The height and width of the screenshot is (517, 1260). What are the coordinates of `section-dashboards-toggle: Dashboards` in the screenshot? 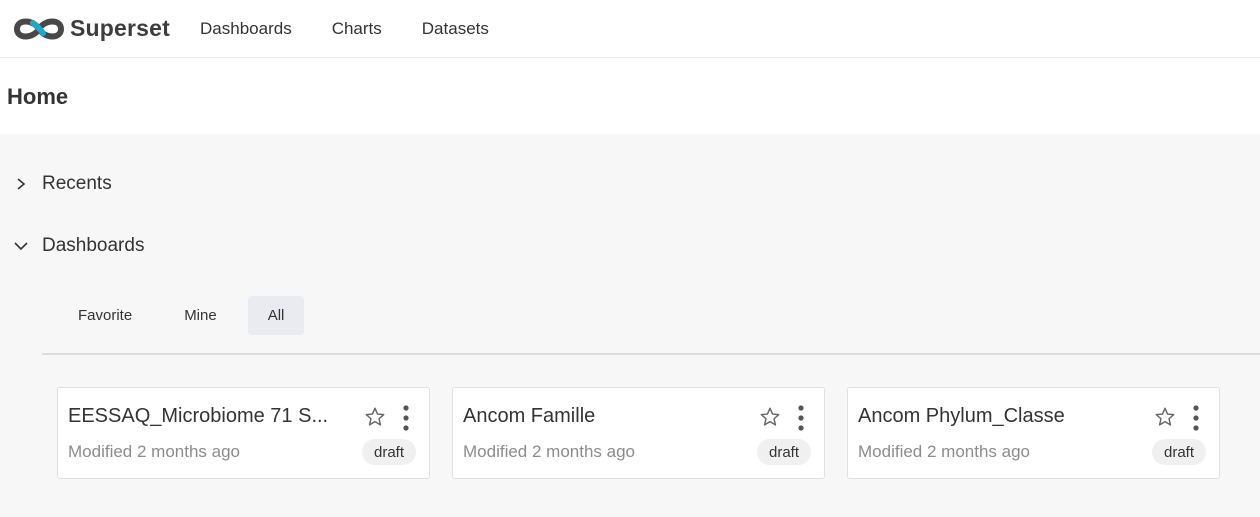 It's located at (79, 246).